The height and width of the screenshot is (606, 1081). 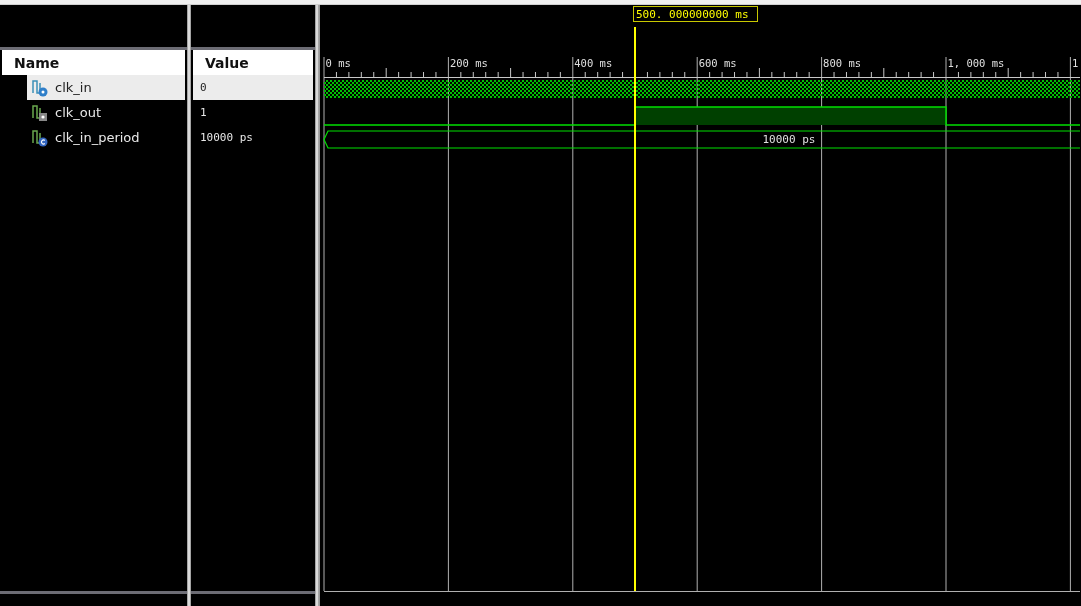 What do you see at coordinates (842, 63) in the screenshot?
I see `time-label: 800 ms` at bounding box center [842, 63].